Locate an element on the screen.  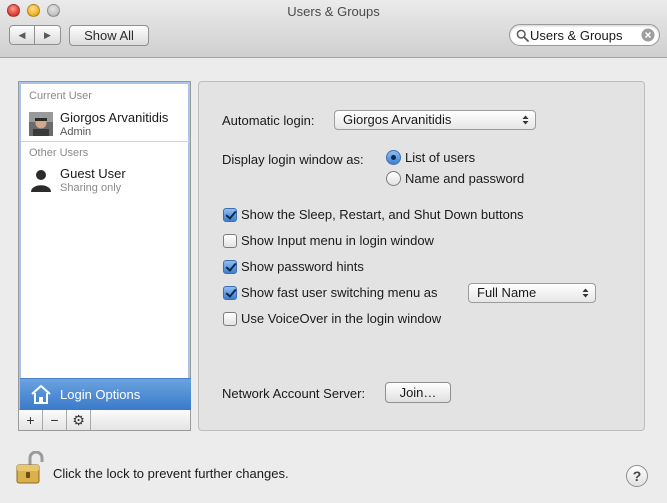
lock-icon is located at coordinates (30, 468).